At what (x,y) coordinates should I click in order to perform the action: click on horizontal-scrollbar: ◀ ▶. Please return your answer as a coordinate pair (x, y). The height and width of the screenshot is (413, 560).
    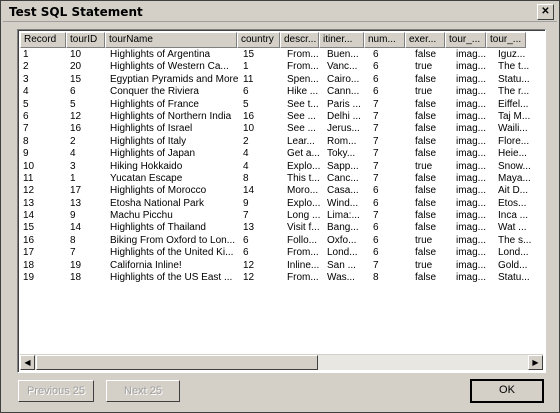
    Looking at the image, I should click on (281, 362).